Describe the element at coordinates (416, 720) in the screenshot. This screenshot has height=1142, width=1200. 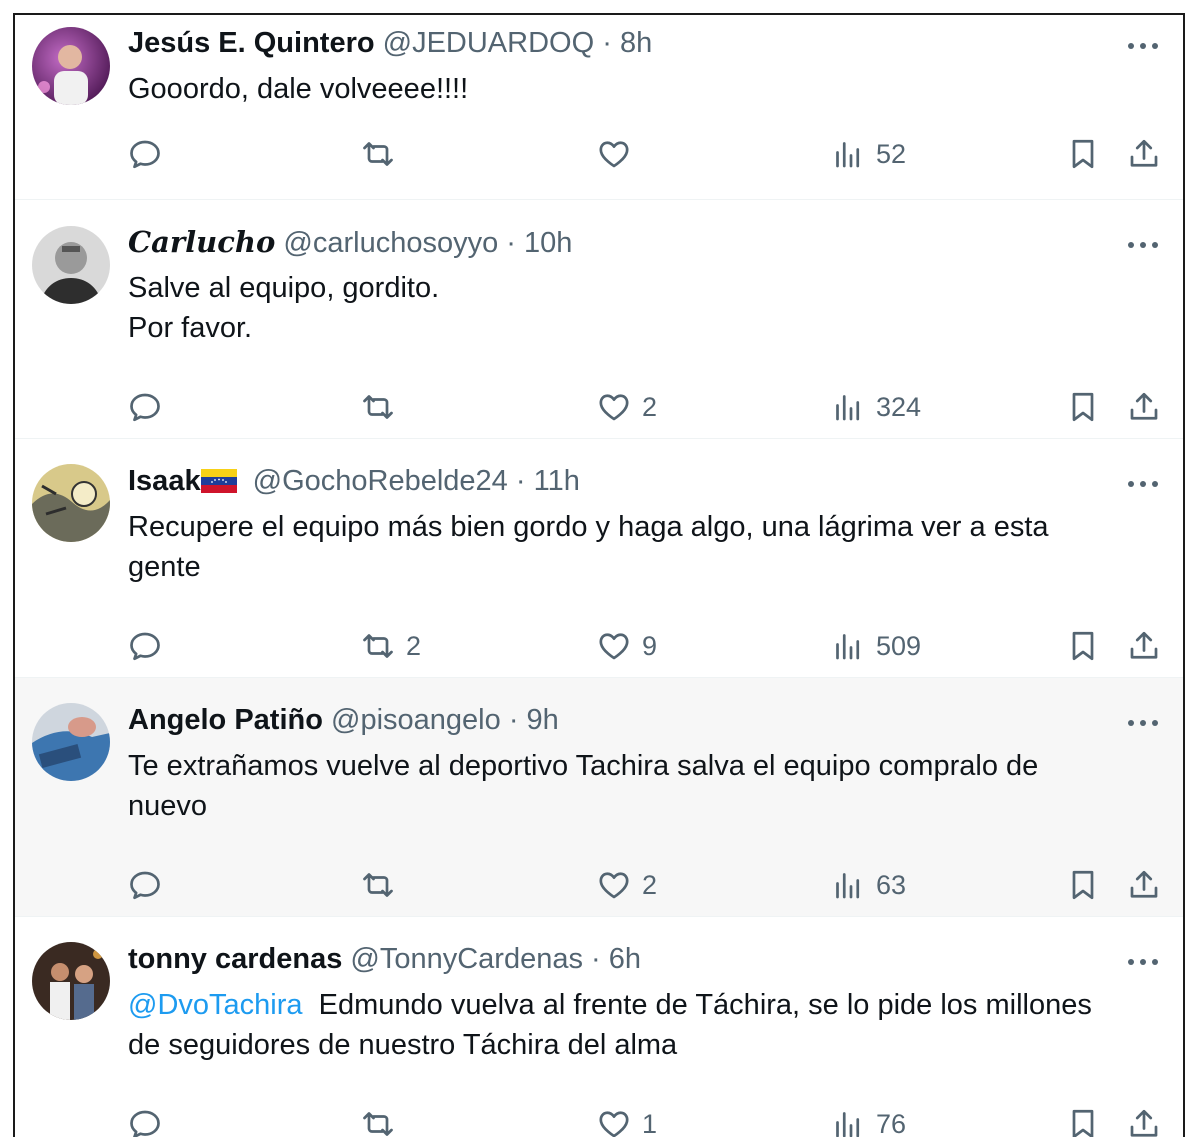
I see `handle: @pisoangelo` at that location.